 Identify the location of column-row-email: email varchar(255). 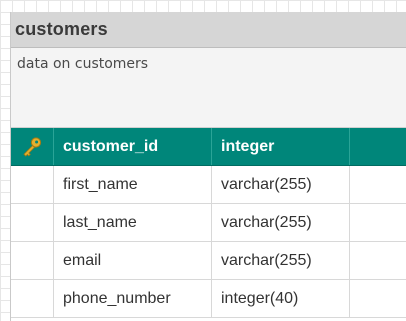
(208, 261).